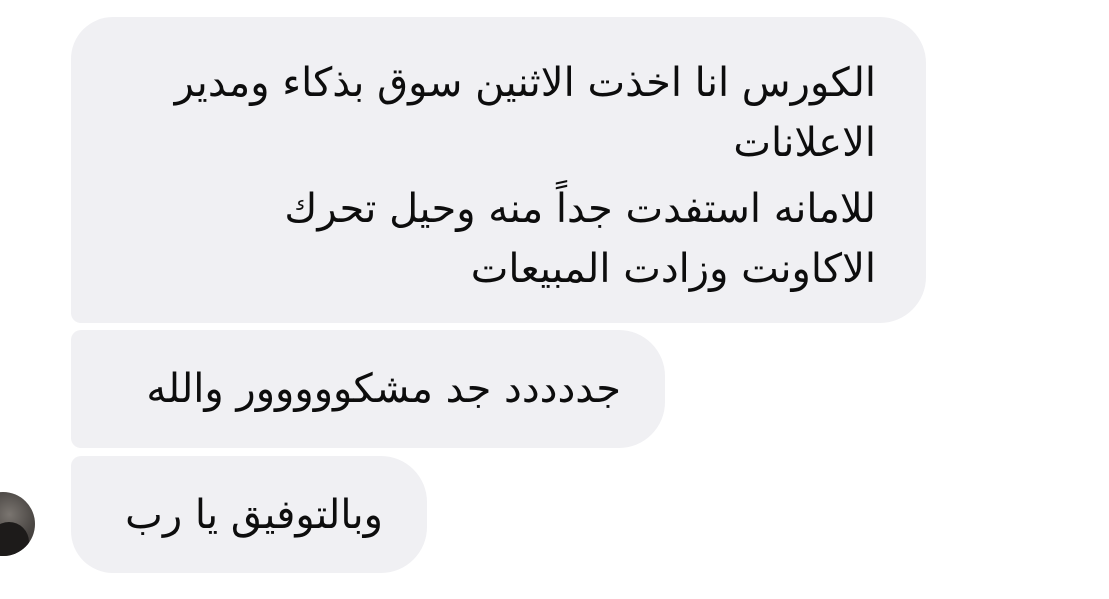  I want to click on message-bubble: وبالتوفيق يا رب, so click(249, 514).